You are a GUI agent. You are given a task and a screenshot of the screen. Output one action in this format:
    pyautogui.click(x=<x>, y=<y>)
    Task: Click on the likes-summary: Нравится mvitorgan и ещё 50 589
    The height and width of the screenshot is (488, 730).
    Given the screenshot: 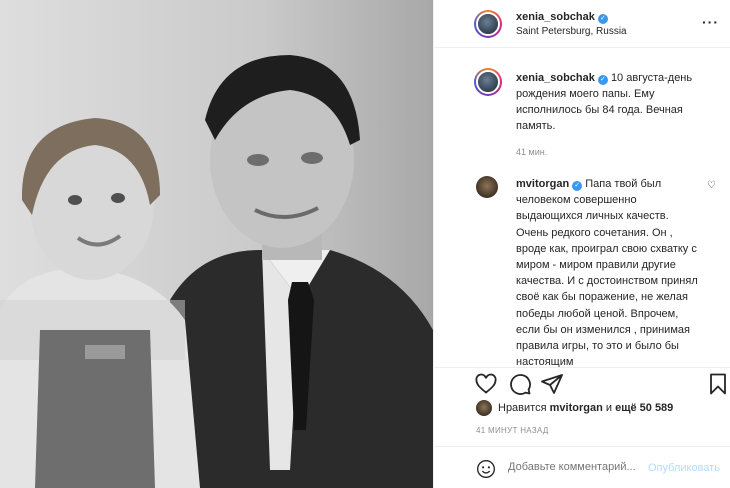 What is the action you would take?
    pyautogui.click(x=585, y=408)
    